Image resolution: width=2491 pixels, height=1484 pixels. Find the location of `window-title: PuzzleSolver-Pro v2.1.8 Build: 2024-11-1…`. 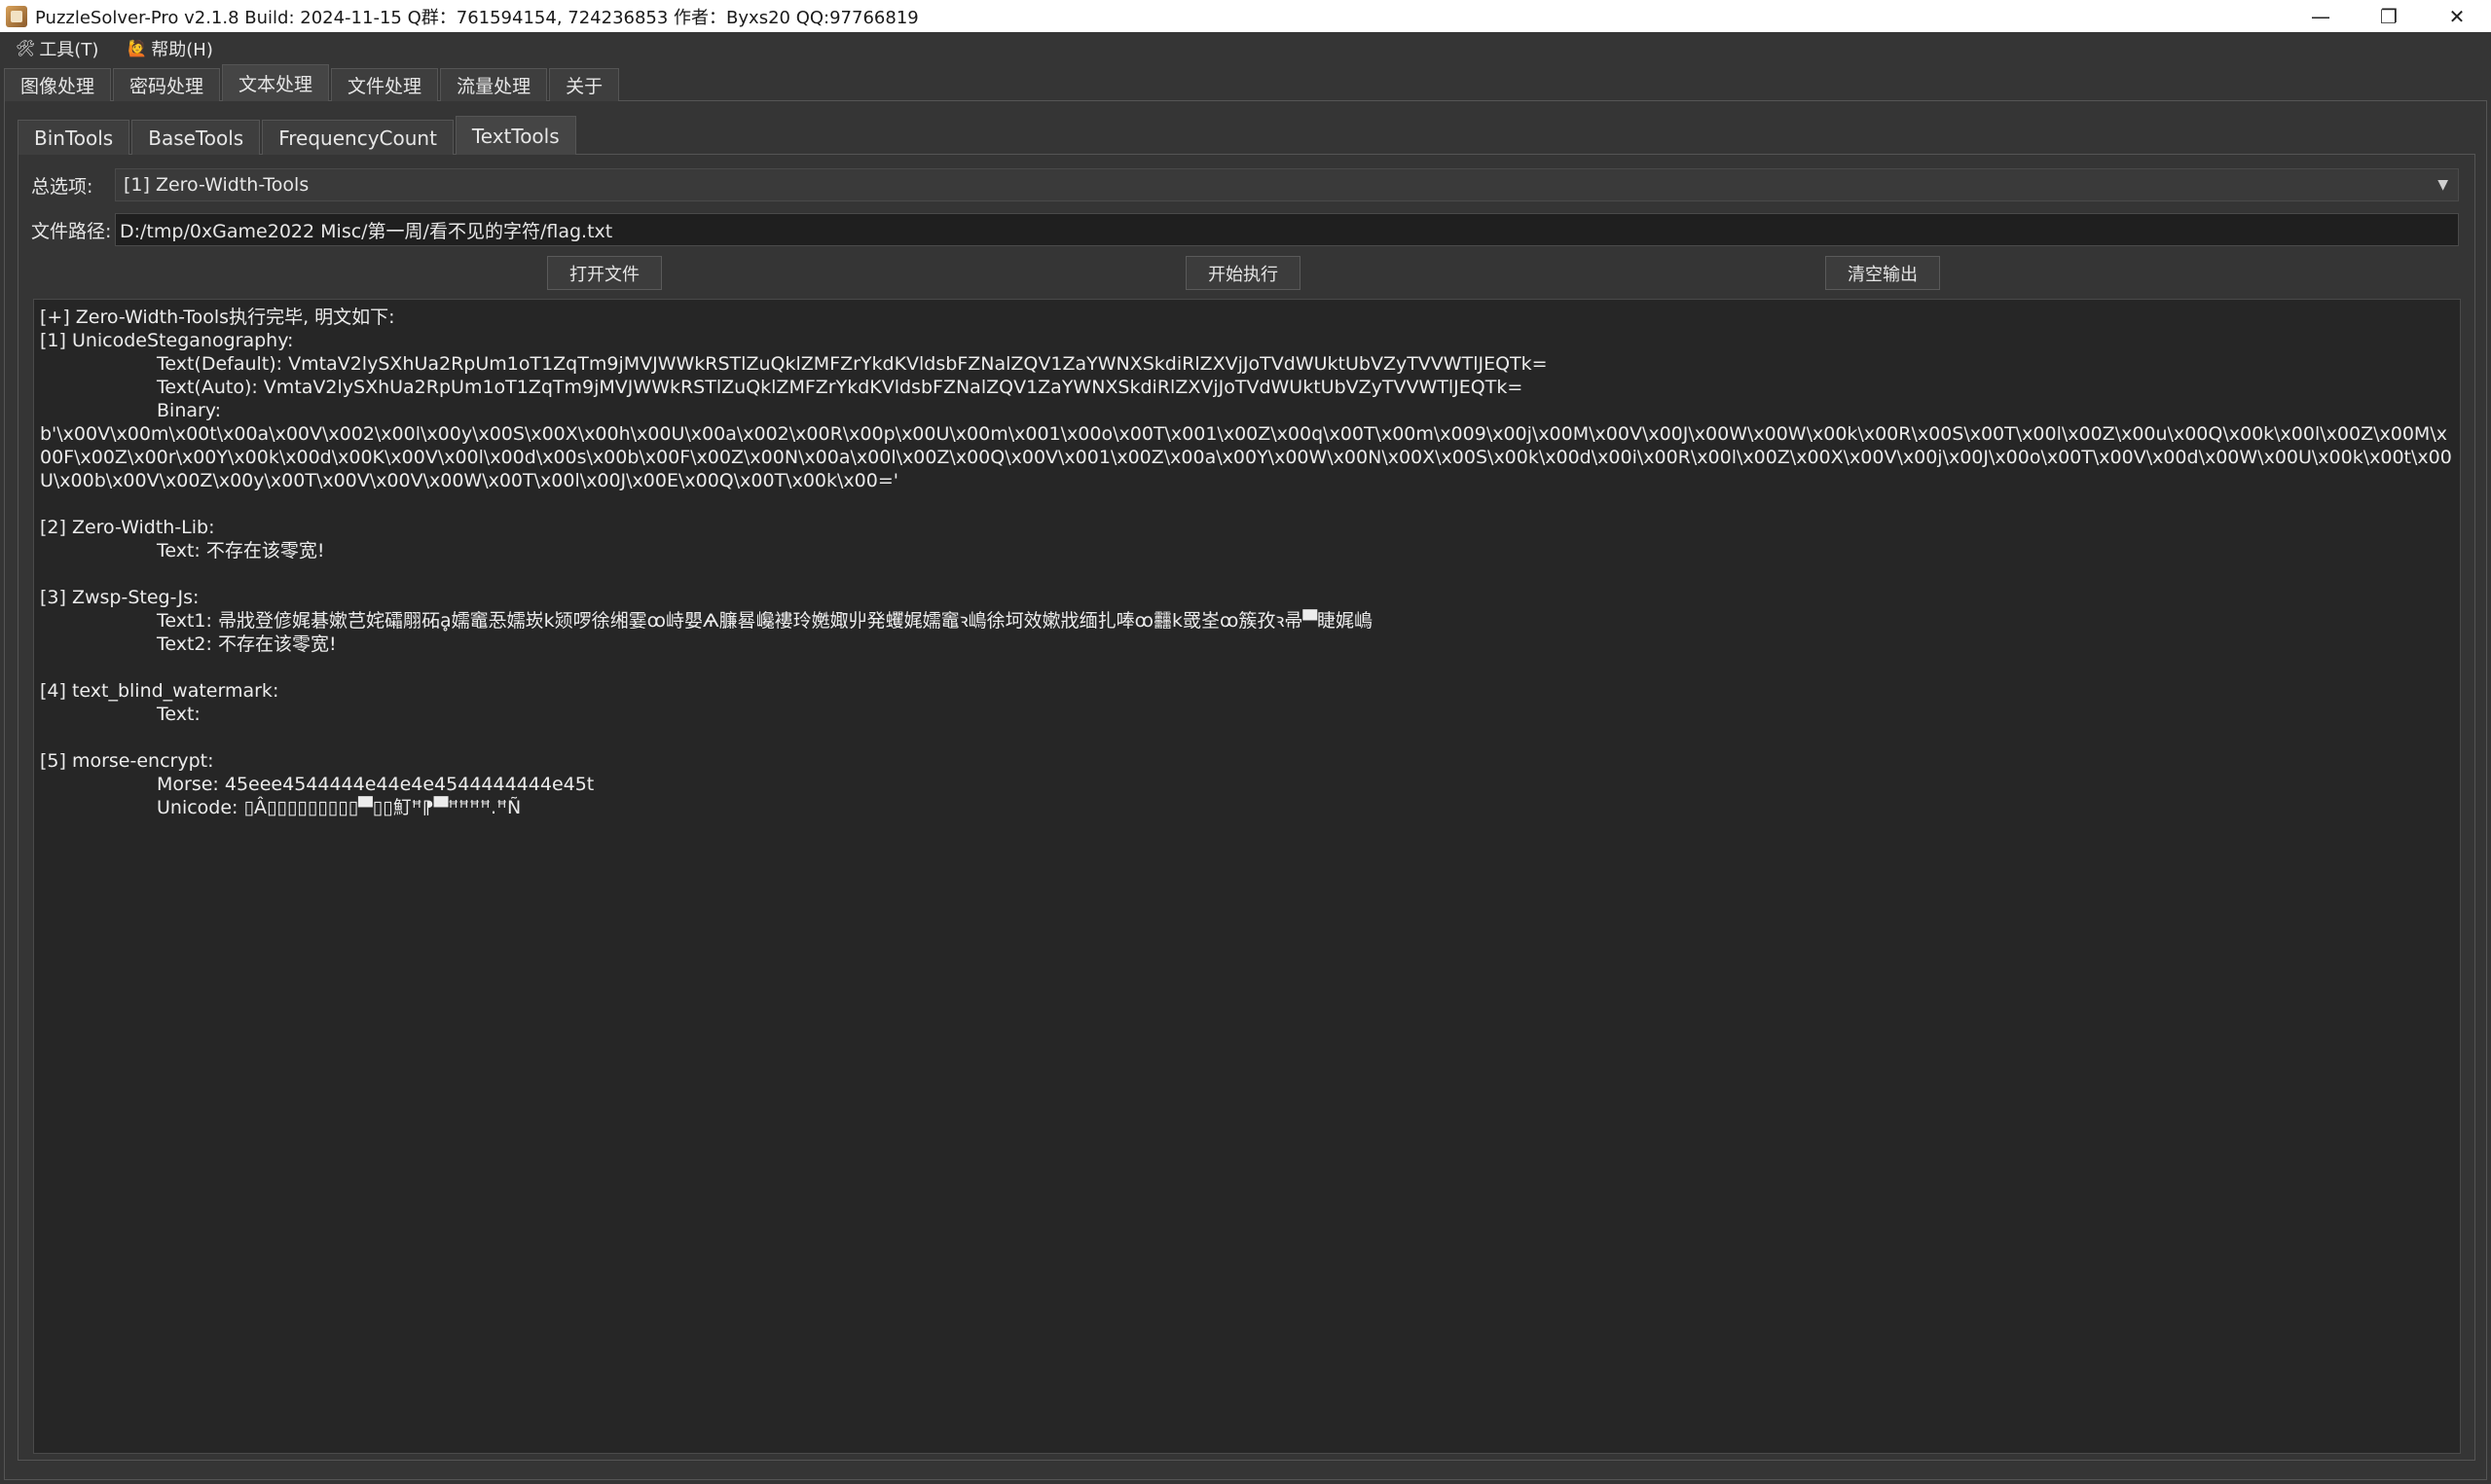

window-title: PuzzleSolver-Pro v2.1.8 Build: 2024-11-1… is located at coordinates (477, 18).